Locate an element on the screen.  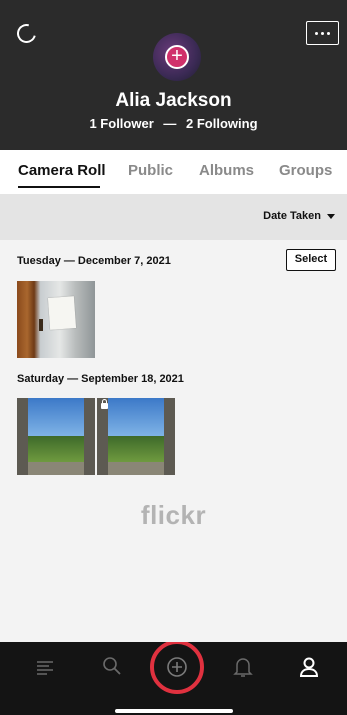
following-link: 2 Following is located at coordinates (222, 123).